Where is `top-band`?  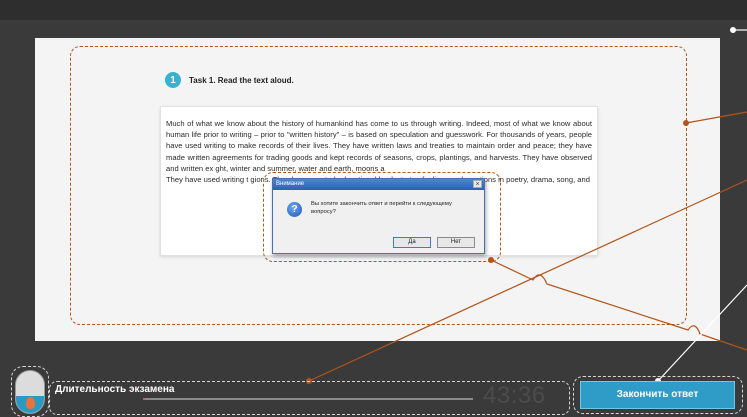
top-band is located at coordinates (373, 10).